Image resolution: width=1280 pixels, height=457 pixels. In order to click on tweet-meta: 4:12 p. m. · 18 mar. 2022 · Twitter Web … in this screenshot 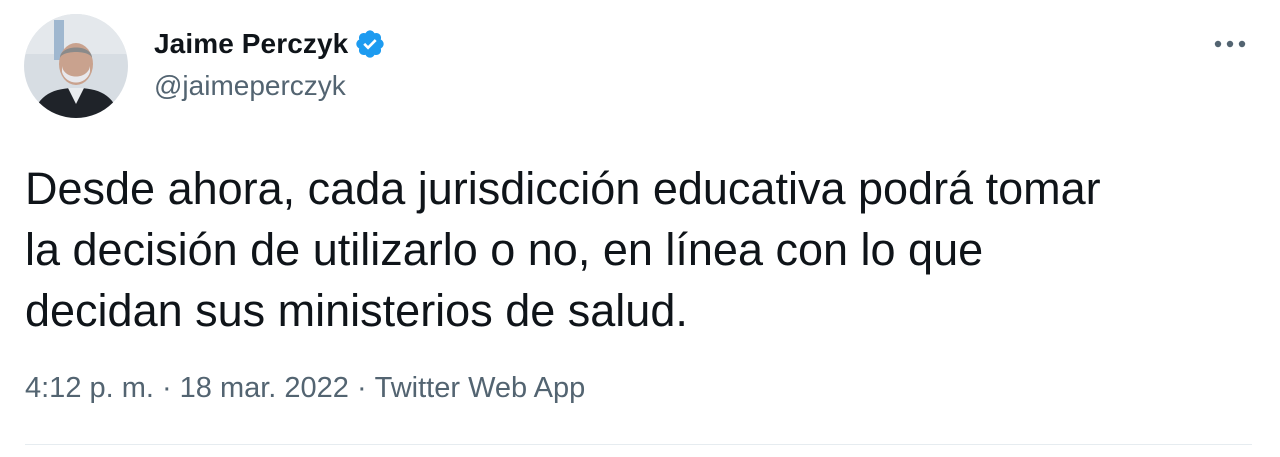, I will do `click(305, 388)`.